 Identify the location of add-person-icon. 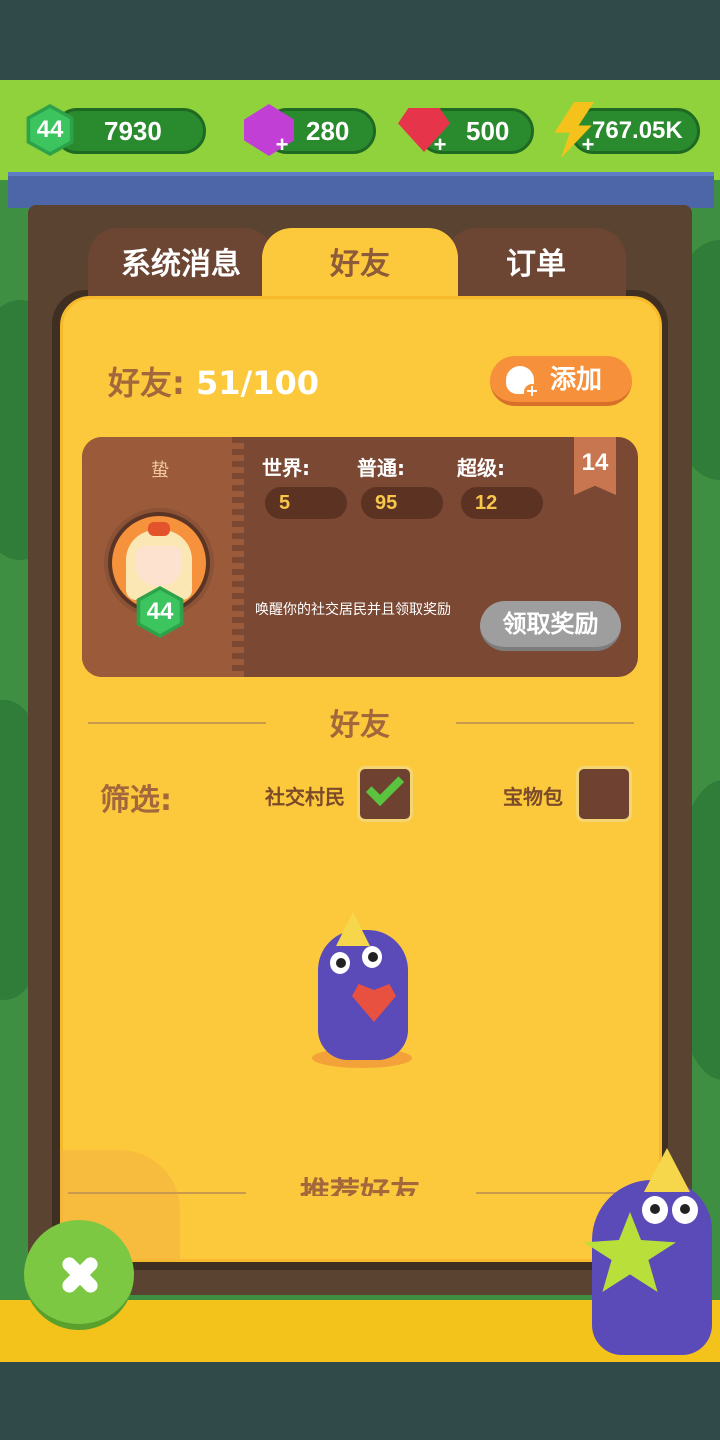
(523, 383).